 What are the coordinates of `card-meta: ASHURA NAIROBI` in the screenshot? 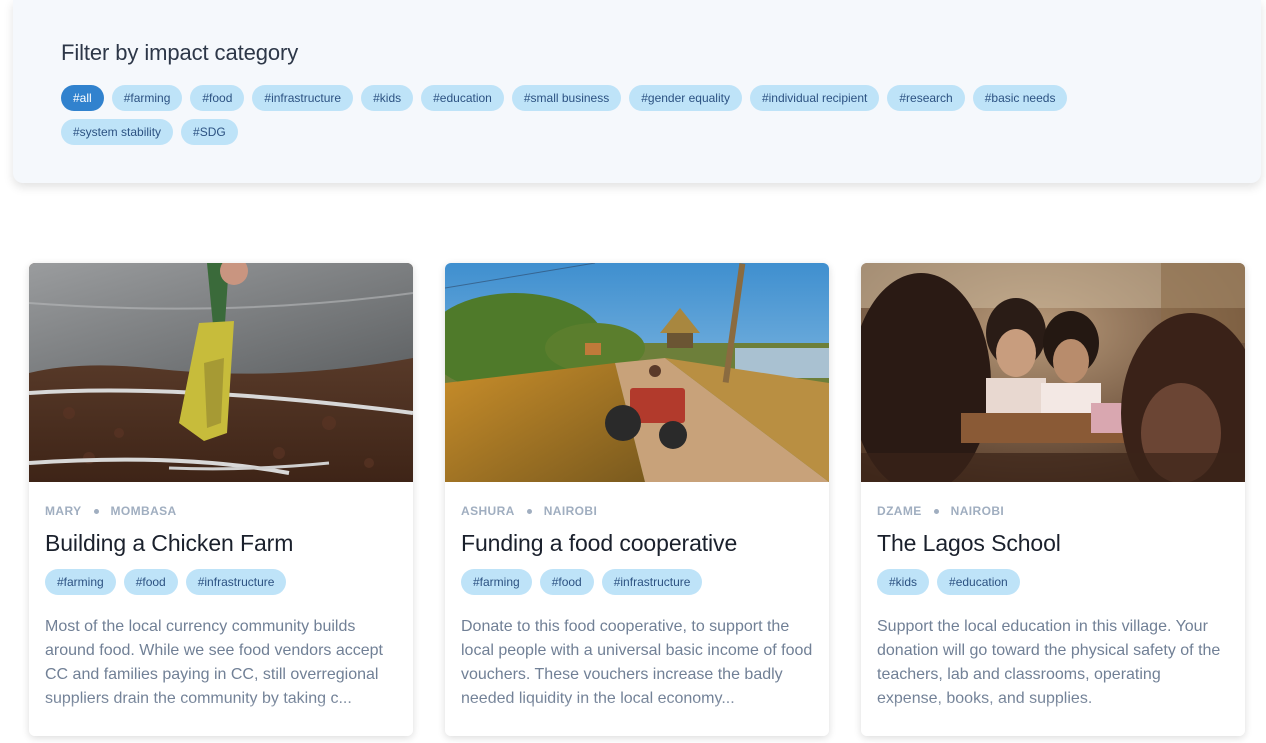 It's located at (637, 511).